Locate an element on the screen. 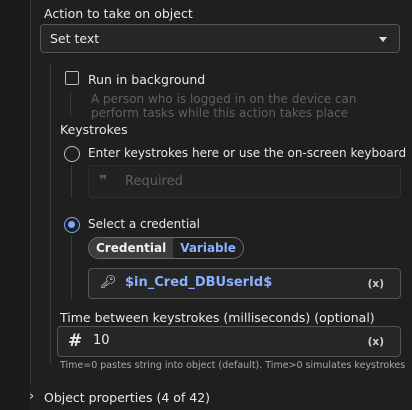 The height and width of the screenshot is (410, 412). clear-delay-button: (x) is located at coordinates (376, 342).